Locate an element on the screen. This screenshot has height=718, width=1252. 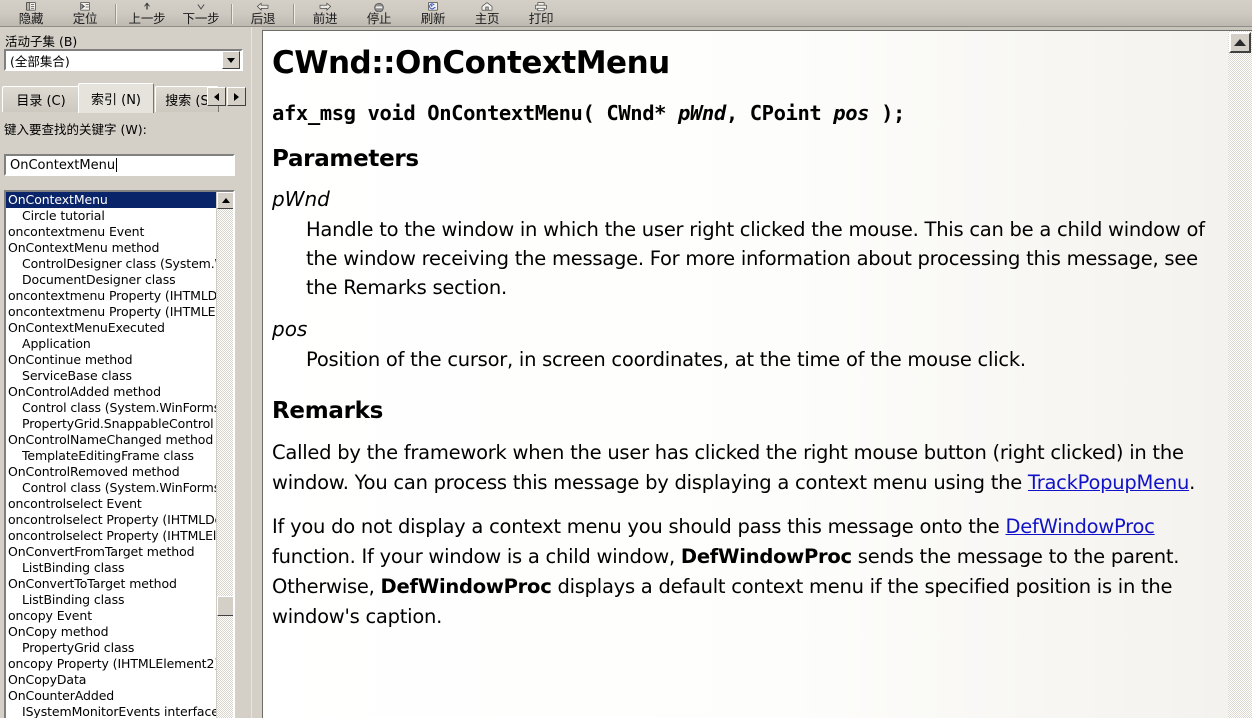
list-item: OnContextMenuExecuted is located at coordinates (113, 328).